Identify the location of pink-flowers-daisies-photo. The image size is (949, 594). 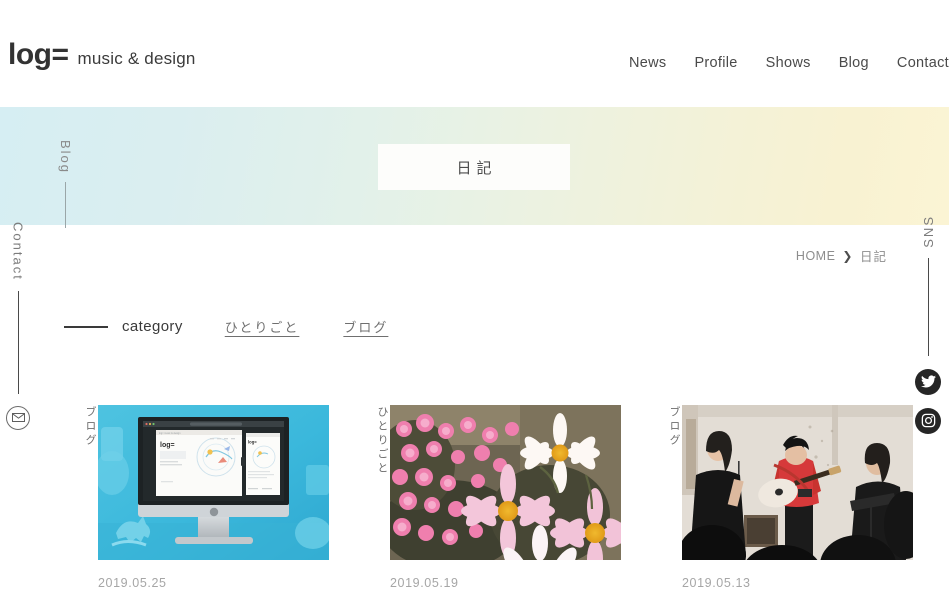
(505, 482).